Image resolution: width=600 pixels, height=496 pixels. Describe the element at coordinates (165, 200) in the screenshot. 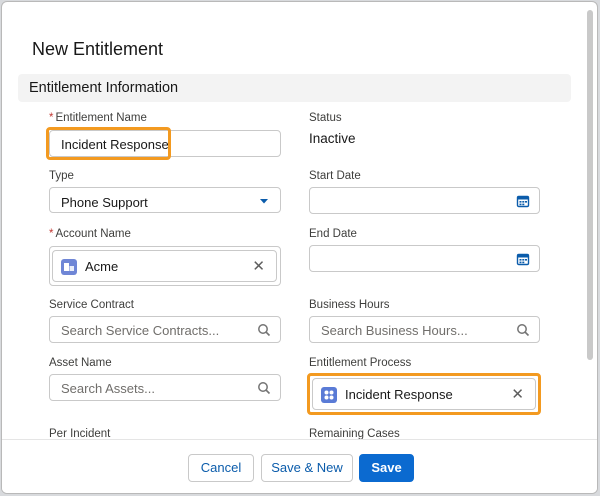

I see `type-select: Phone Support` at that location.